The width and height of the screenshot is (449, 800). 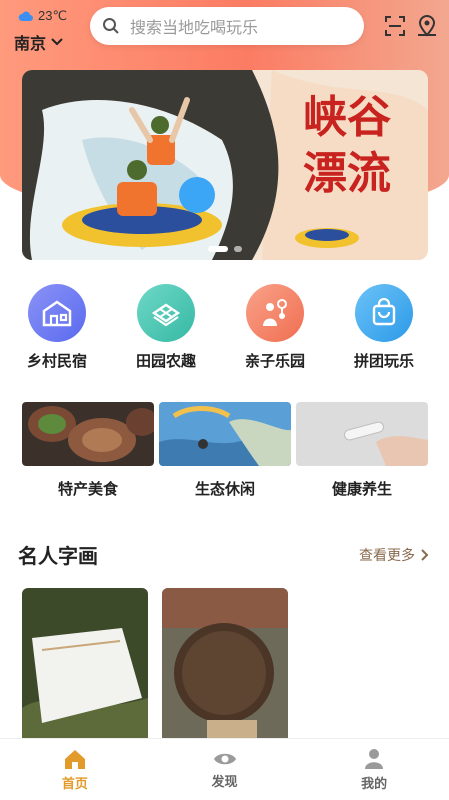 I want to click on search-bar: 搜索当地吃喝玩乐, so click(x=227, y=26).